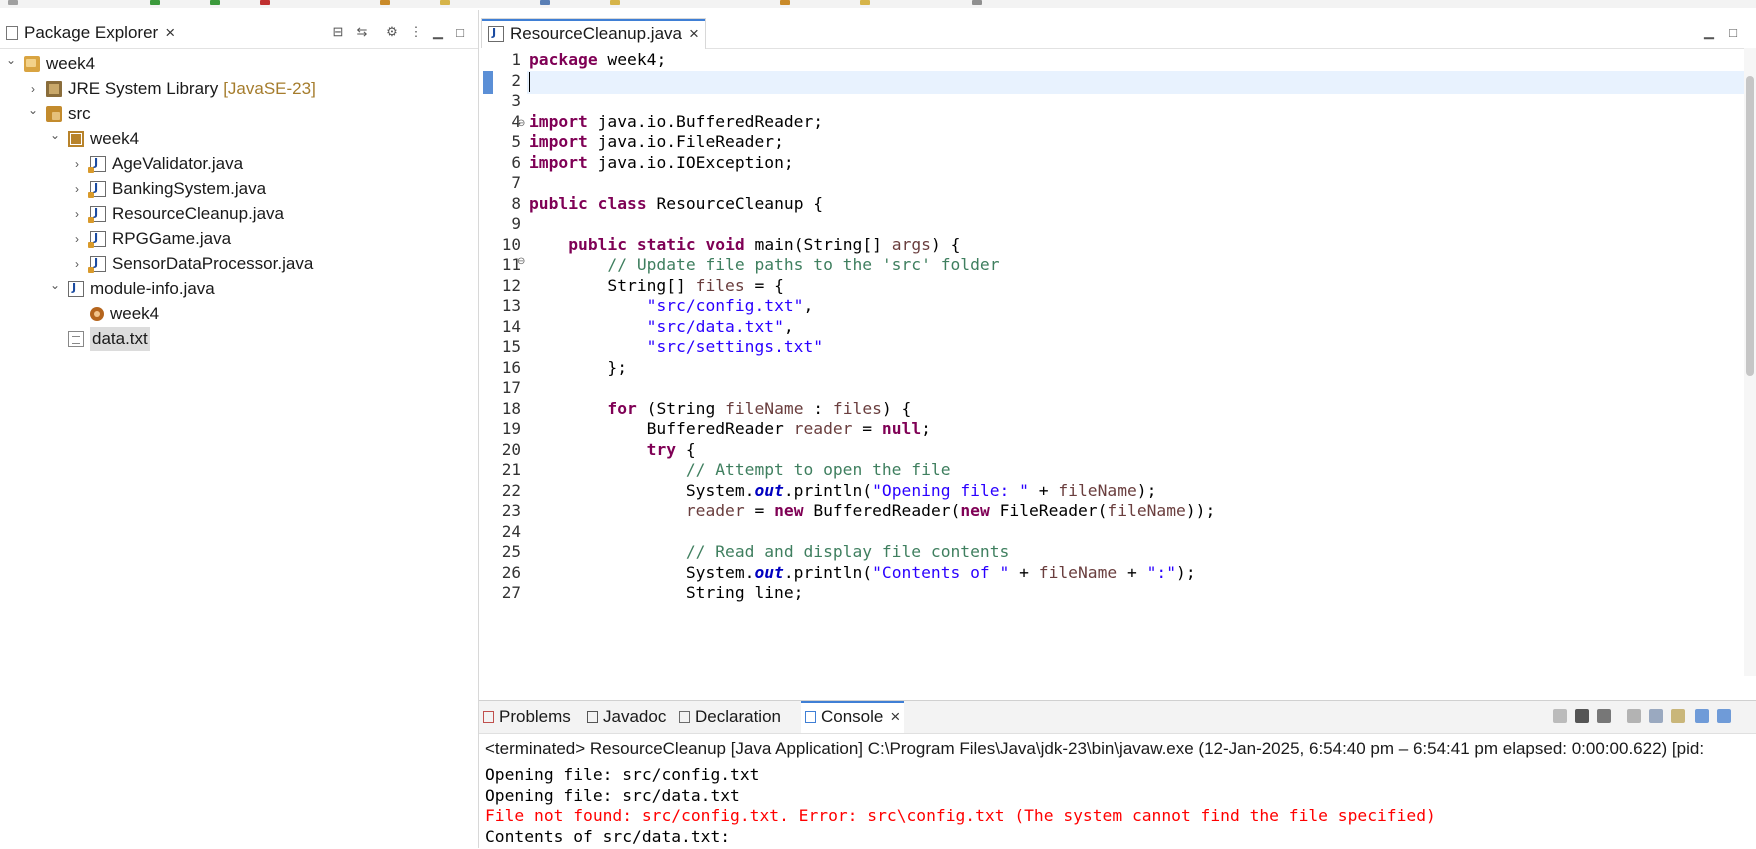 Image resolution: width=1756 pixels, height=849 pixels. Describe the element at coordinates (172, 238) in the screenshot. I see `tree-item-label: RPGGame.java` at that location.